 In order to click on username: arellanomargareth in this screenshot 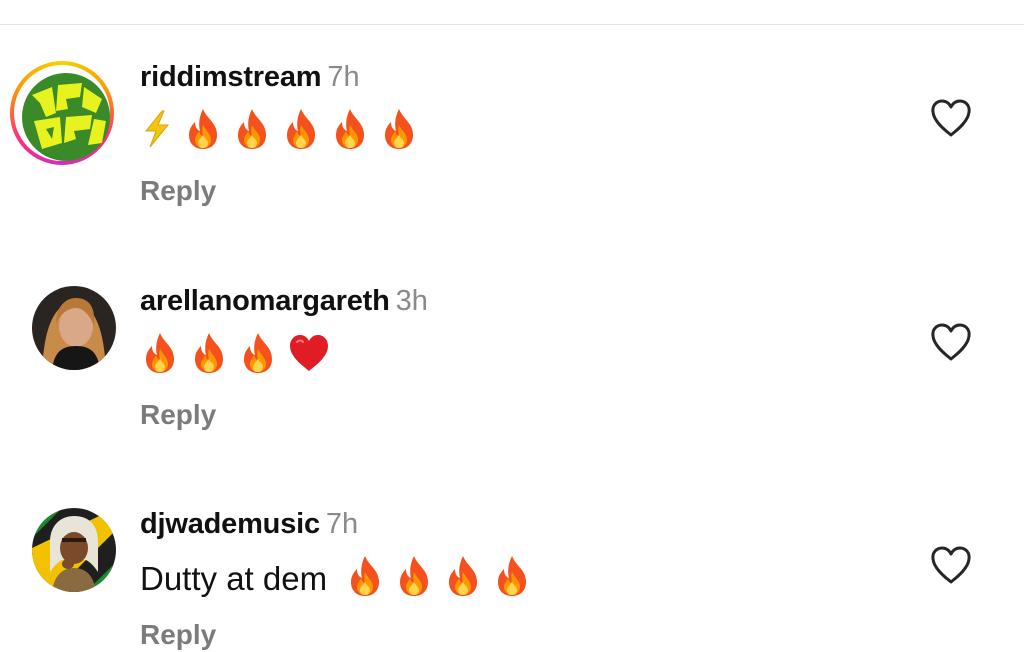, I will do `click(265, 301)`.